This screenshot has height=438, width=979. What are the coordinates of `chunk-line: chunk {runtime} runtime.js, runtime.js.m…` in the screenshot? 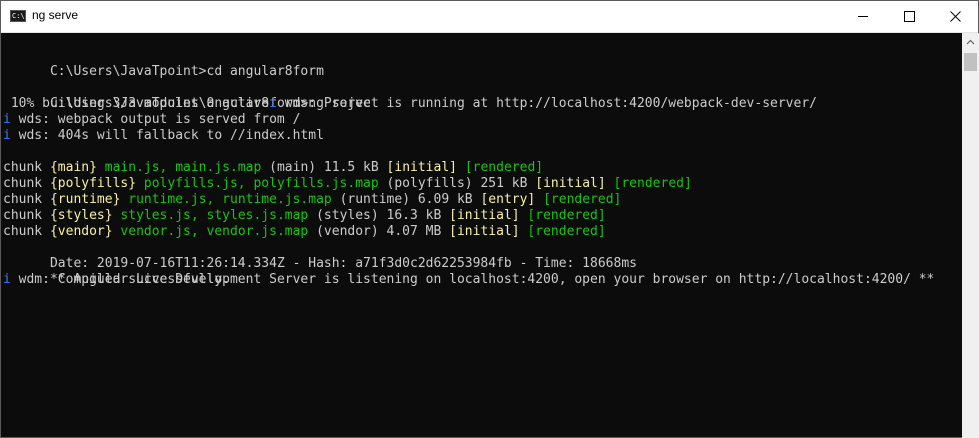 It's located at (312, 200).